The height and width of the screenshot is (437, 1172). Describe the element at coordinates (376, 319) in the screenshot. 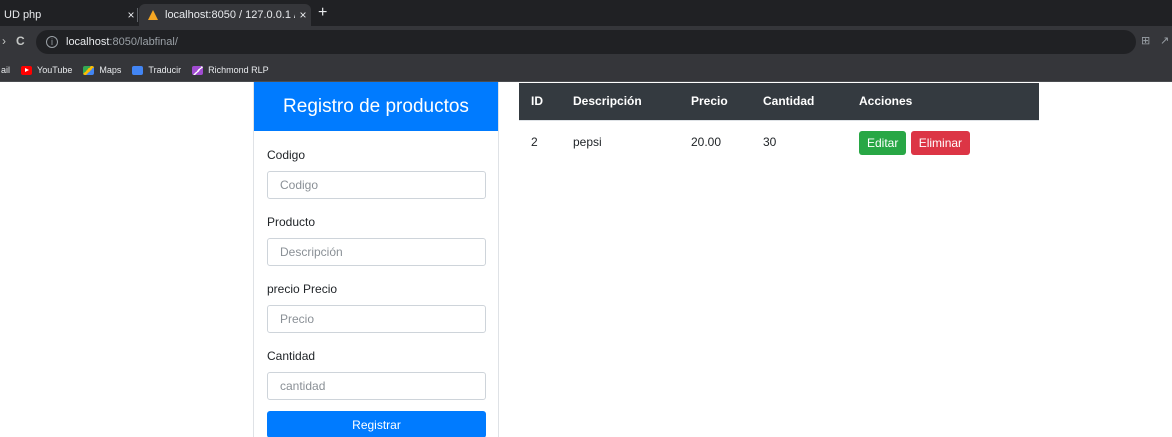

I see `precio-input` at that location.